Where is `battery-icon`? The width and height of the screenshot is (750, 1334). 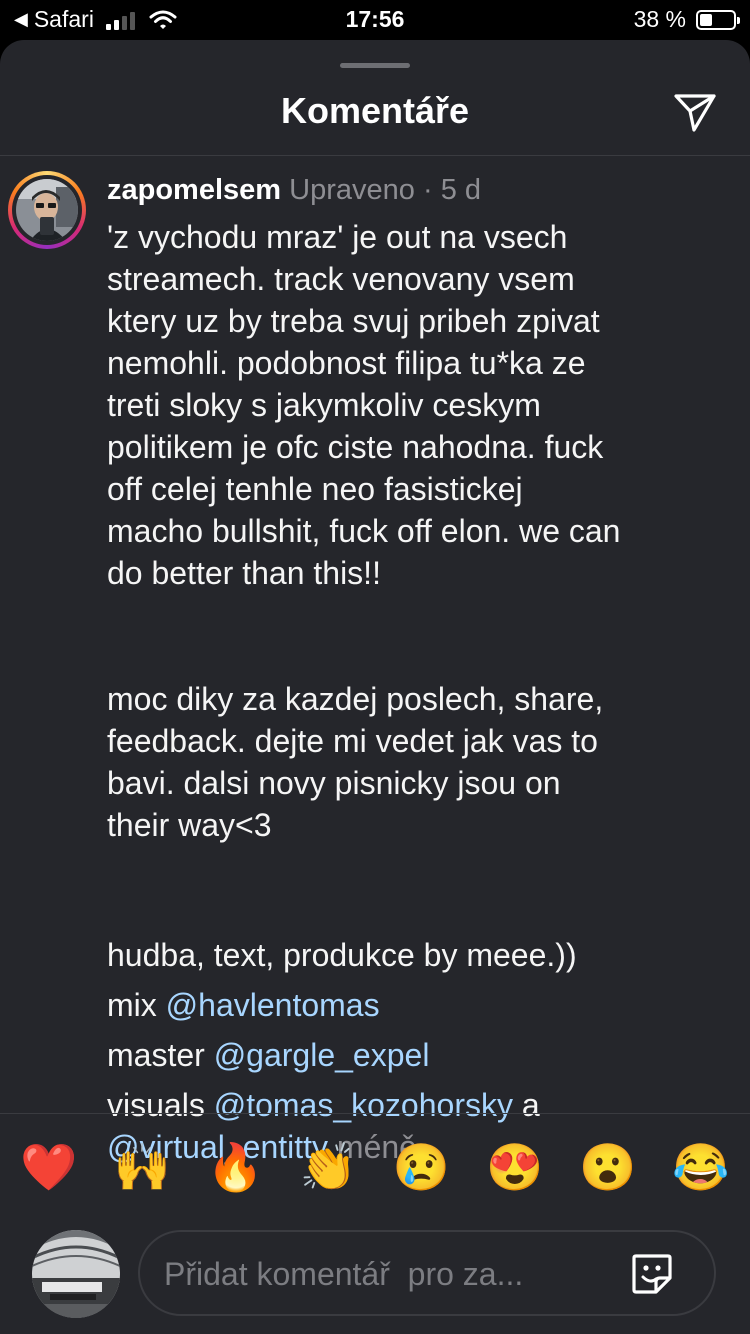 battery-icon is located at coordinates (718, 19).